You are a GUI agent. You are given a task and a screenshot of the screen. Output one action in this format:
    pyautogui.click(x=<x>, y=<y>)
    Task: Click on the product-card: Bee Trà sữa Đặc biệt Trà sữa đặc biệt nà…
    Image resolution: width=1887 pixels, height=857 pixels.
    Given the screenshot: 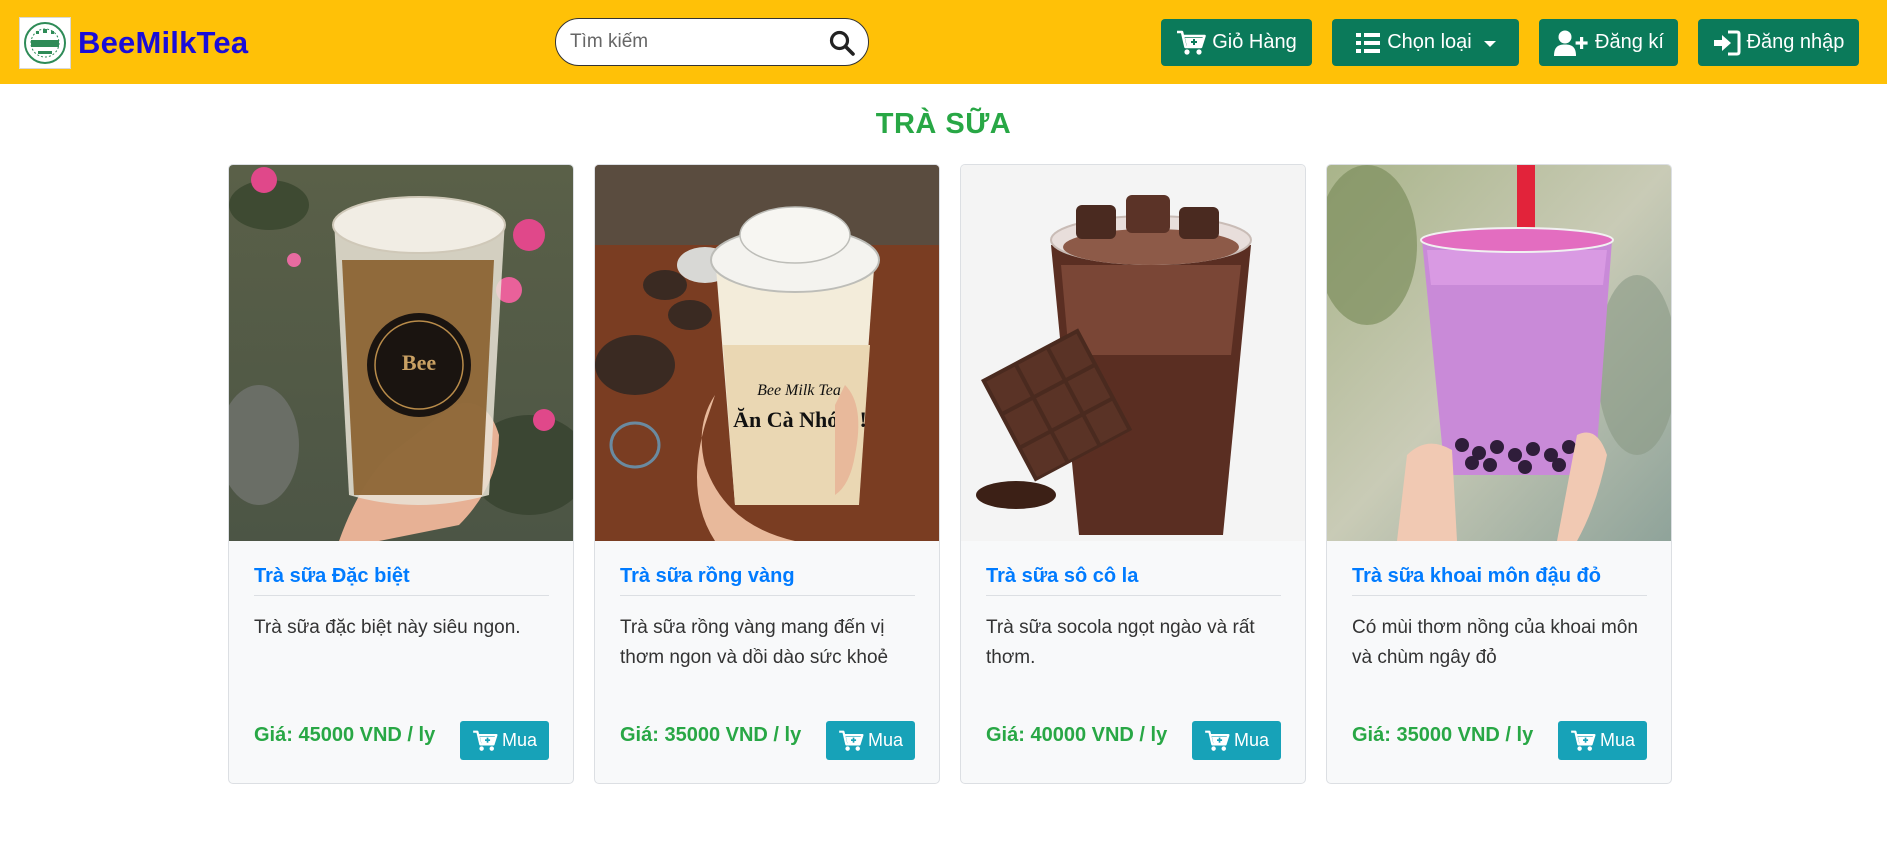 What is the action you would take?
    pyautogui.click(x=401, y=474)
    